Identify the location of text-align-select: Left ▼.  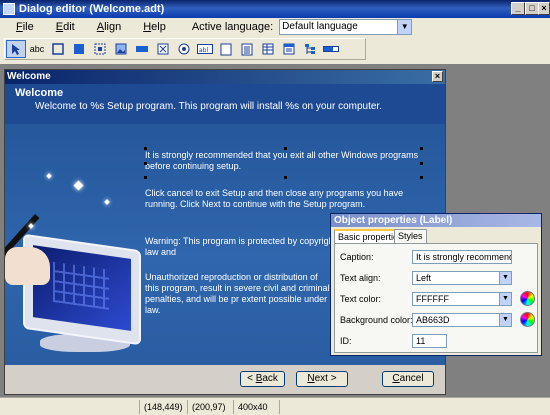
(462, 278).